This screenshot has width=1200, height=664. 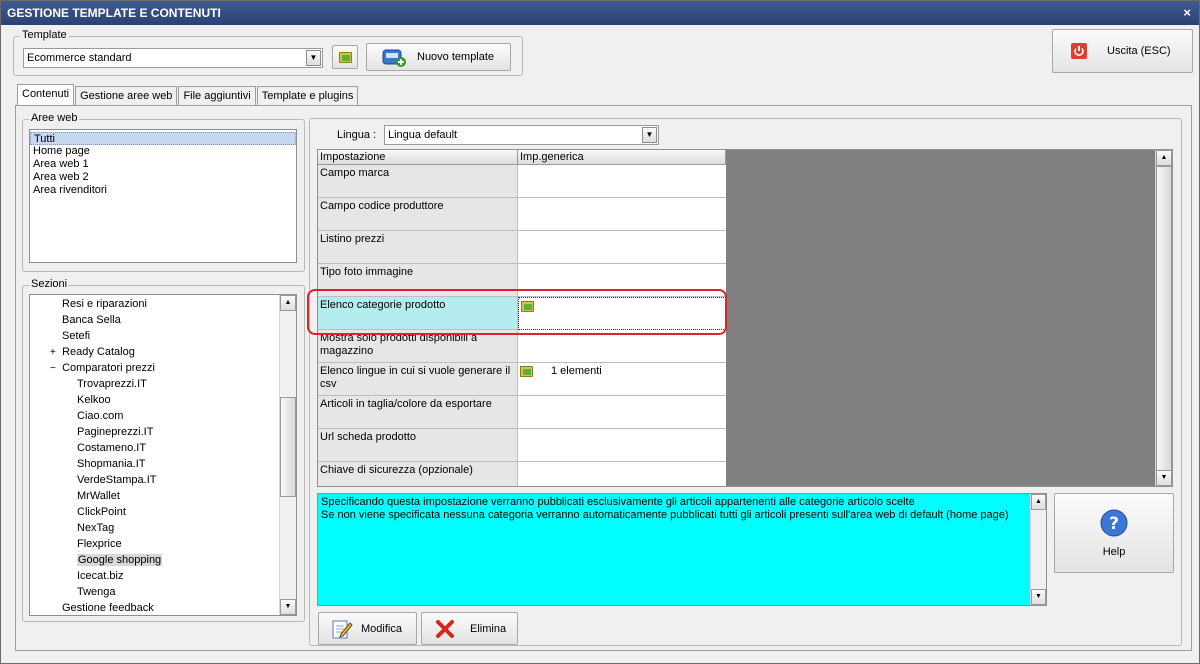 I want to click on tree-item: Gestione feedback, so click(x=155, y=607).